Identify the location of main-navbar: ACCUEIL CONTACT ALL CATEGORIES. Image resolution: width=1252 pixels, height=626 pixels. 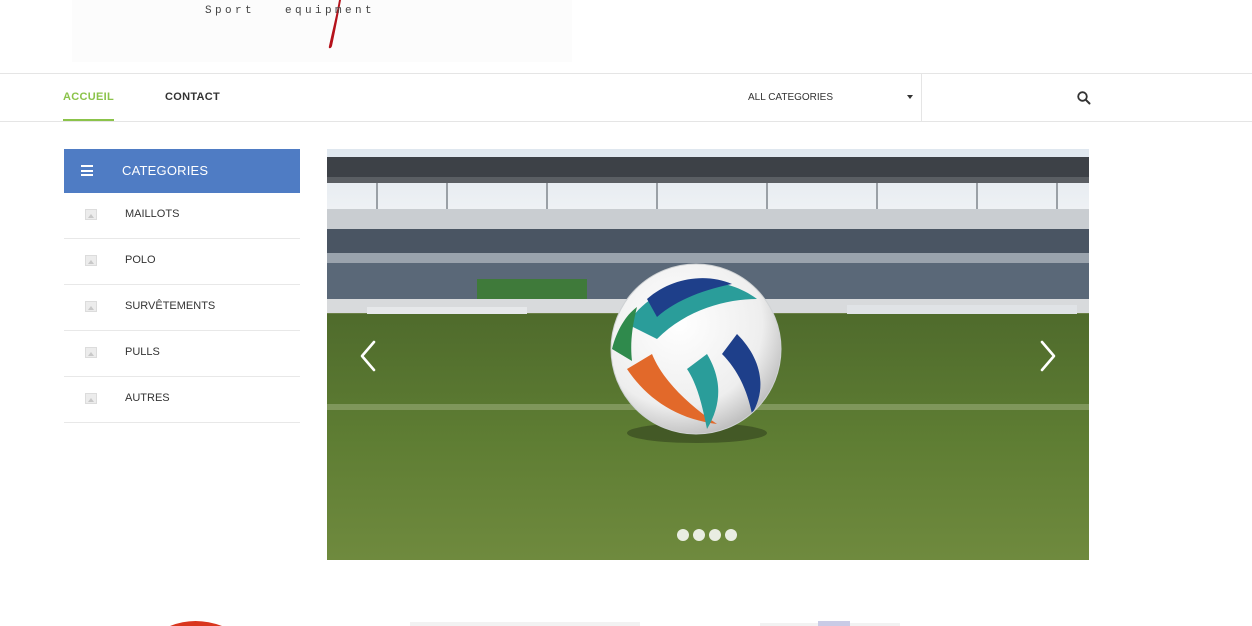
(626, 97).